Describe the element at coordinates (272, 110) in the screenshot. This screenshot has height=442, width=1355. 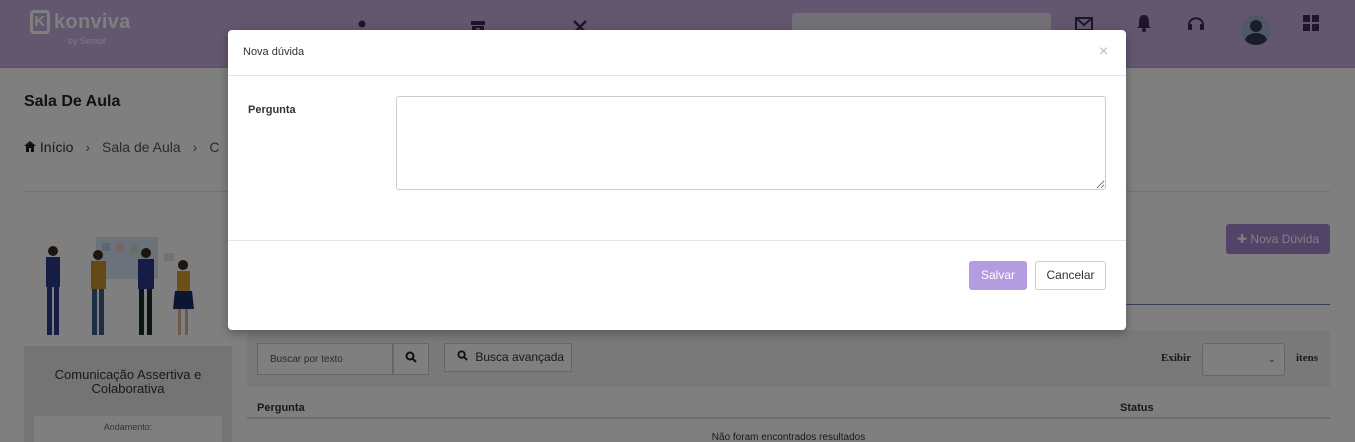
I see `question-label: Pergunta` at that location.